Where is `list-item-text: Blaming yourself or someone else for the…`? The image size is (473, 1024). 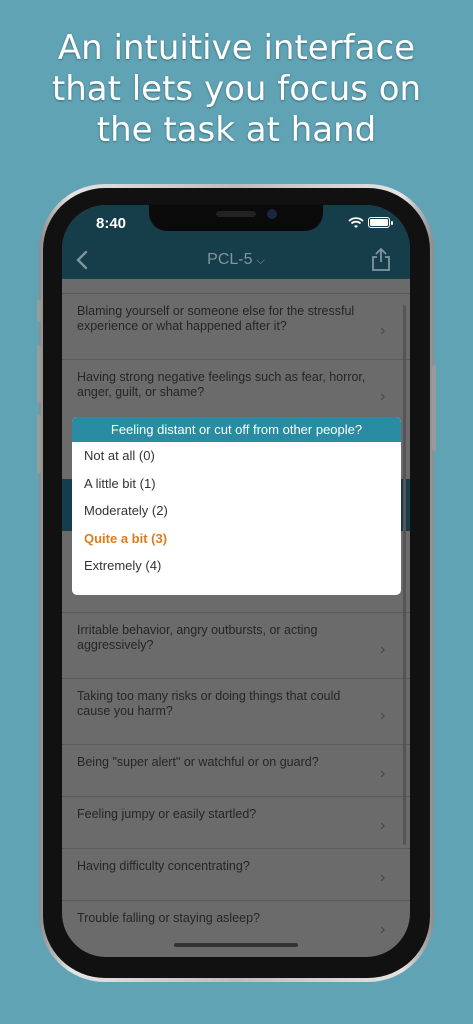
list-item-text: Blaming yourself or someone else for the… is located at coordinates (216, 318).